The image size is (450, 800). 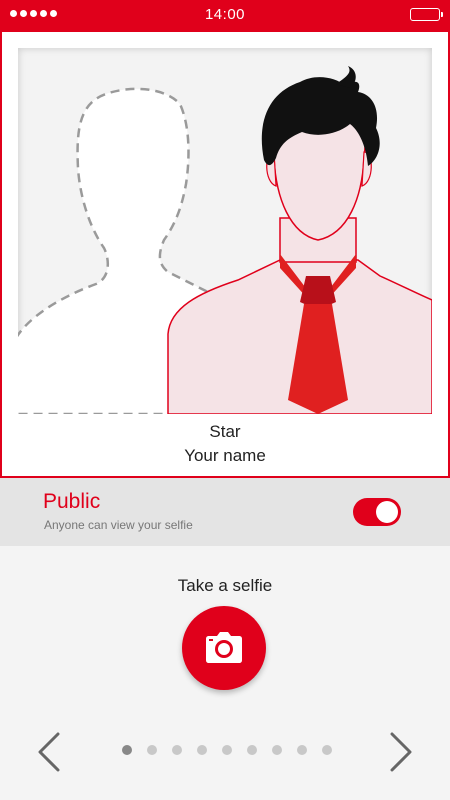 I want to click on chevron-left-icon, so click(x=49, y=752).